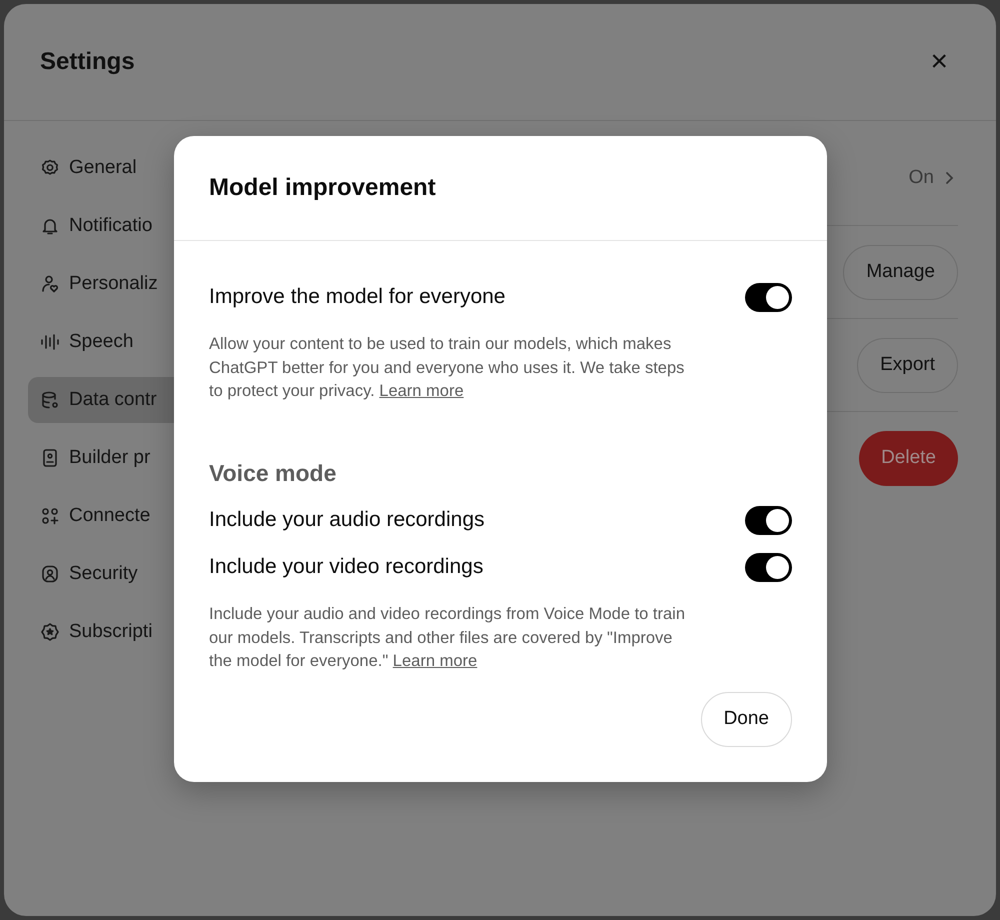 The image size is (1000, 920). Describe the element at coordinates (347, 520) in the screenshot. I see `toggle-label: Include your audio recordings` at that location.